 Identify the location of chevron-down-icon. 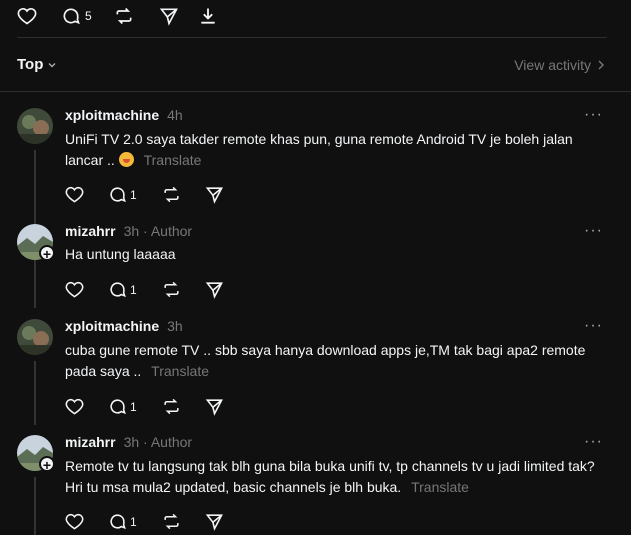
(52, 64).